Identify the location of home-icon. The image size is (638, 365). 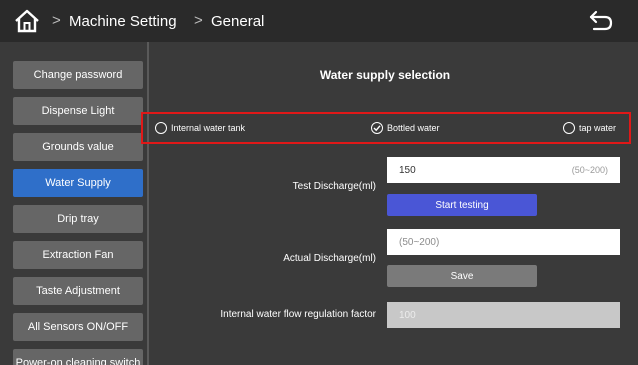
(27, 21).